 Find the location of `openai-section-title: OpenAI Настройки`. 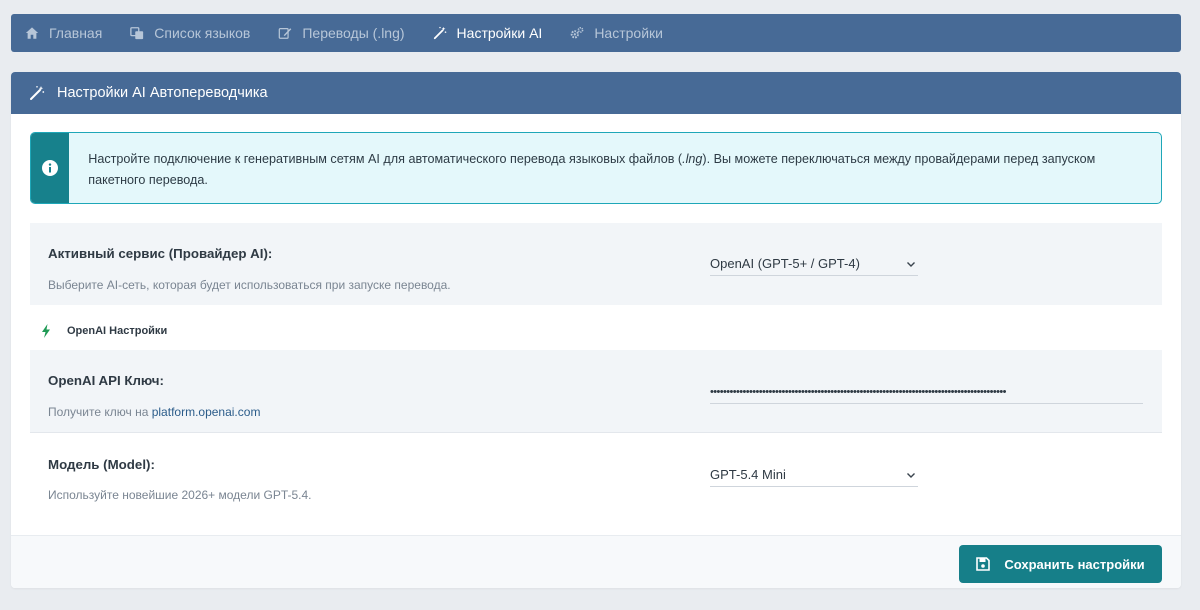

openai-section-title: OpenAI Настройки is located at coordinates (104, 331).